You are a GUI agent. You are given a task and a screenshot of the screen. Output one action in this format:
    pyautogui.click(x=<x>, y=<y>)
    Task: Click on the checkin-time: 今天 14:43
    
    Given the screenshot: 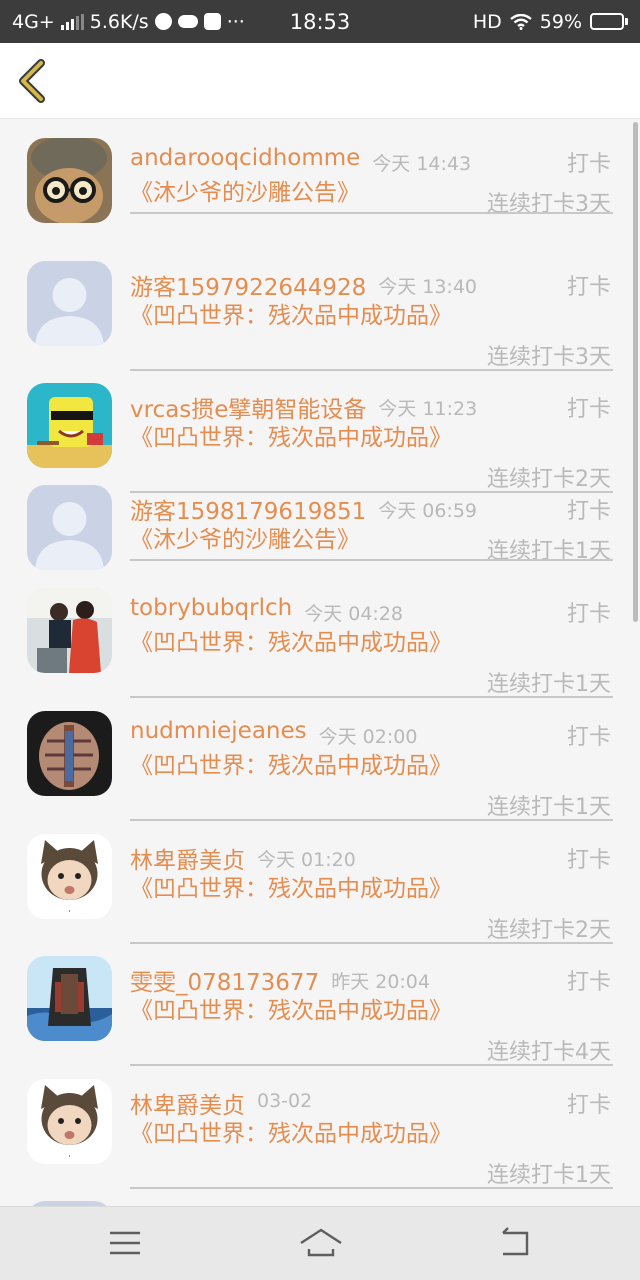 What is the action you would take?
    pyautogui.click(x=422, y=164)
    